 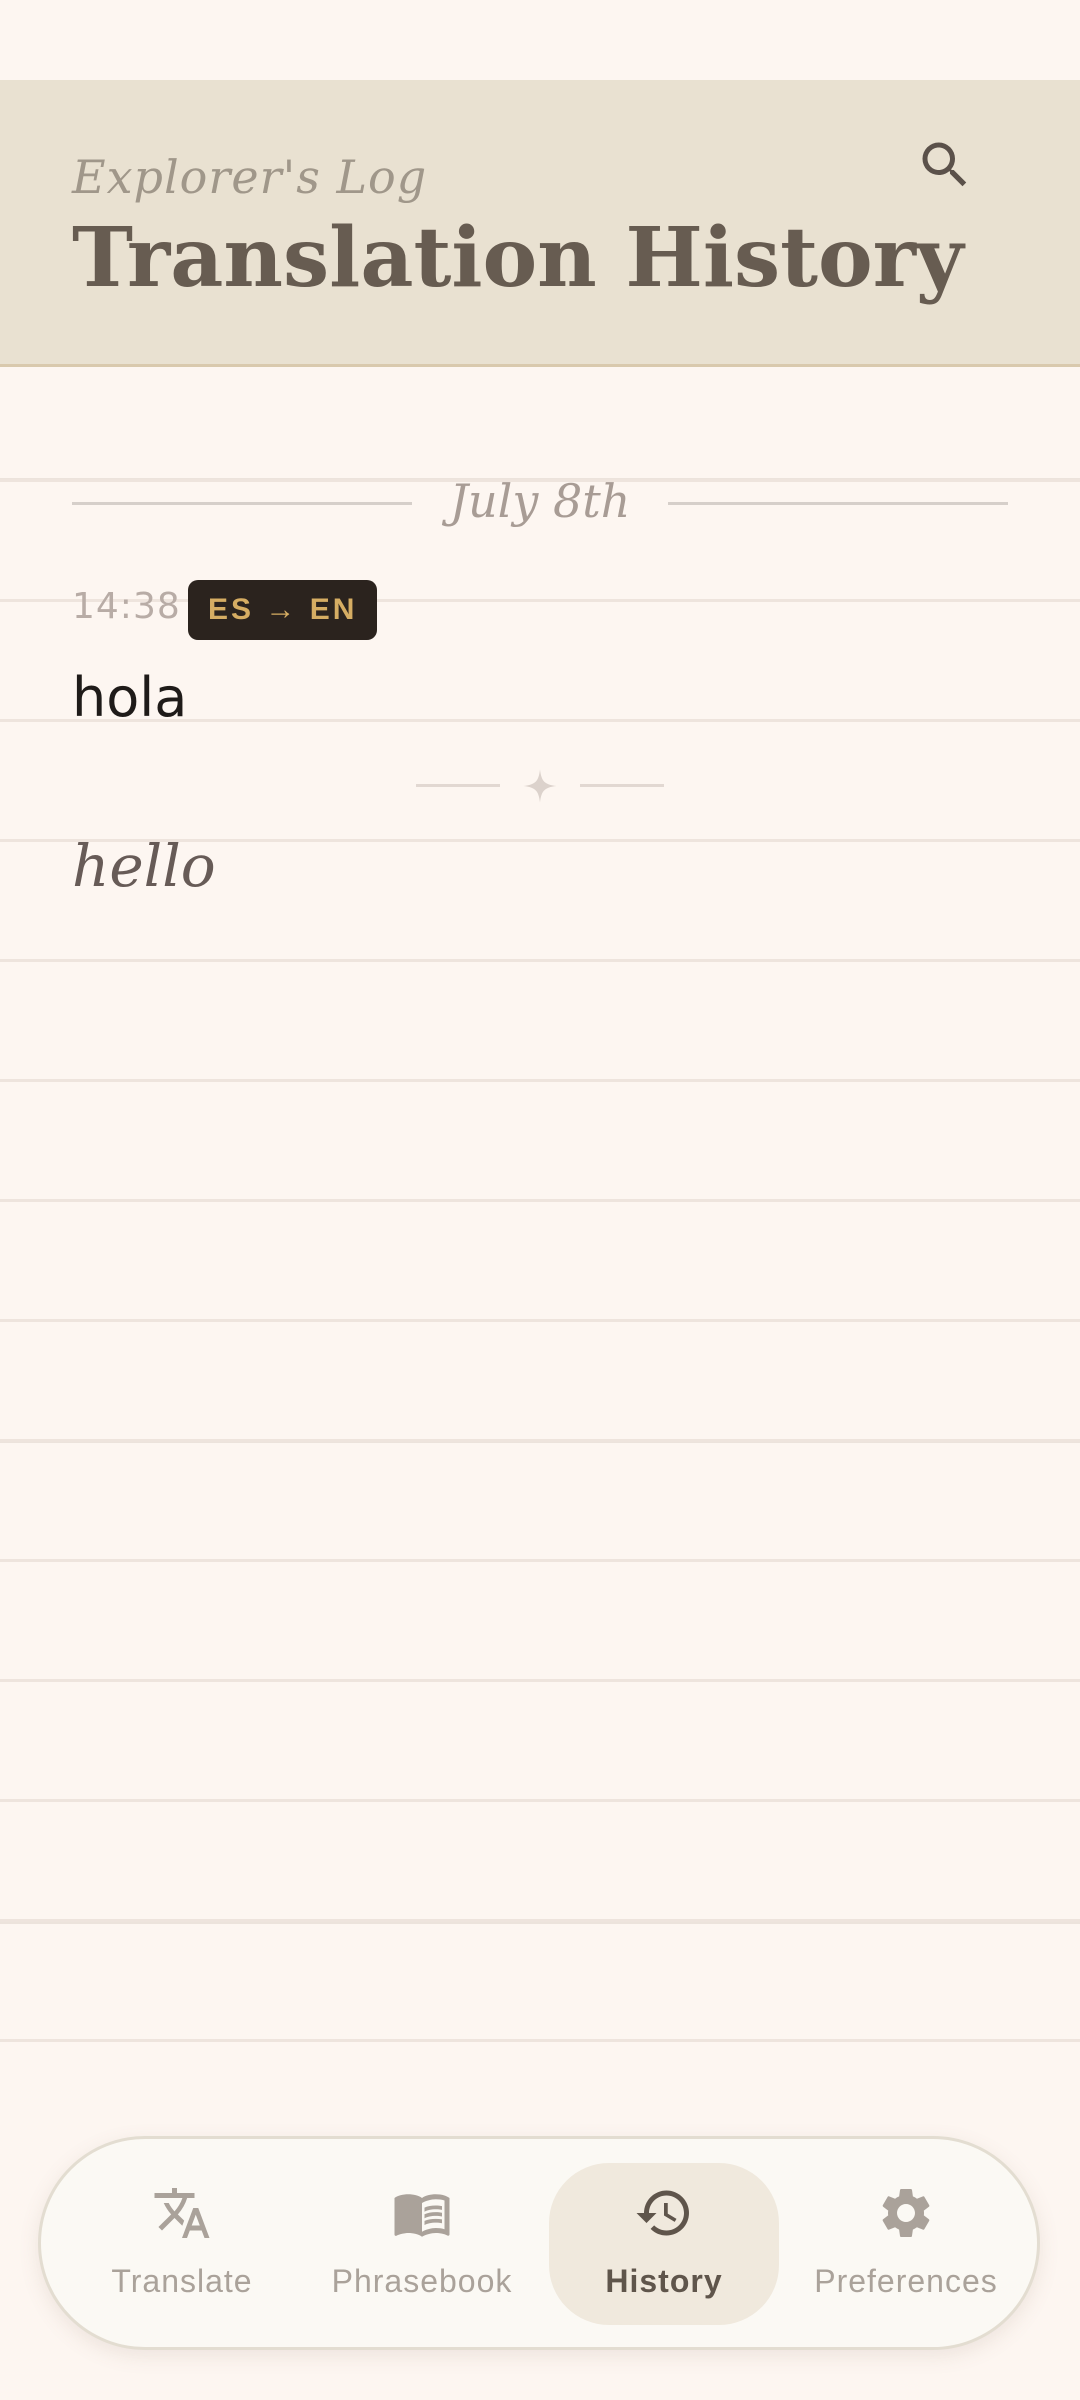 What do you see at coordinates (130, 697) in the screenshot?
I see `source-text: hola` at bounding box center [130, 697].